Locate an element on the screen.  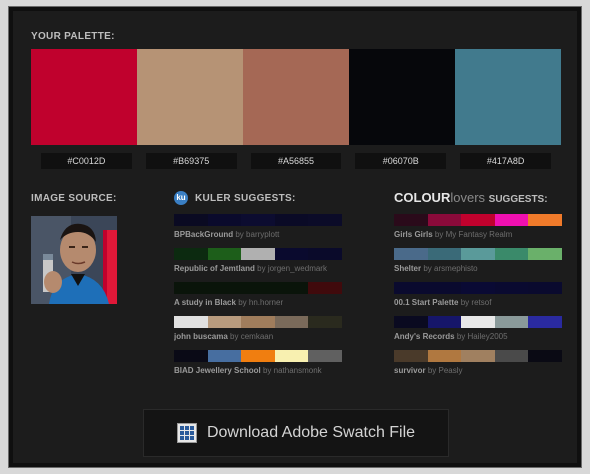
suggestion-author: My Fantasy Realm is located at coordinates (479, 234).